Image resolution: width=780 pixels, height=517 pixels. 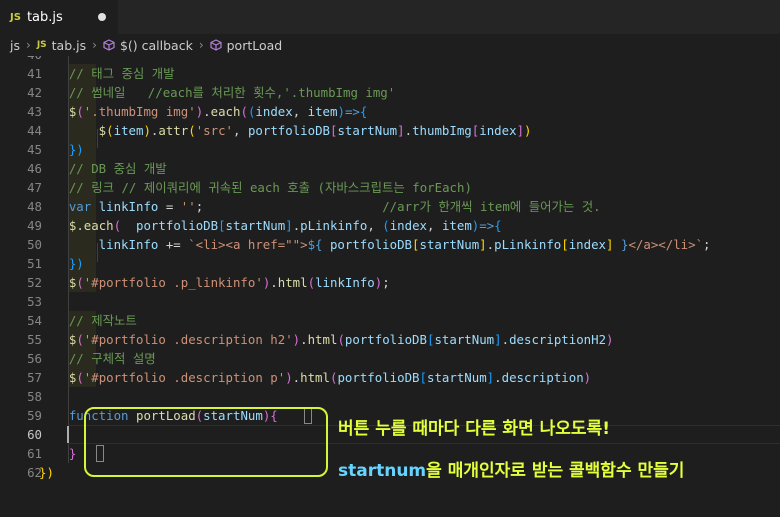 What do you see at coordinates (98, 225) in the screenshot?
I see `code-token: each` at bounding box center [98, 225].